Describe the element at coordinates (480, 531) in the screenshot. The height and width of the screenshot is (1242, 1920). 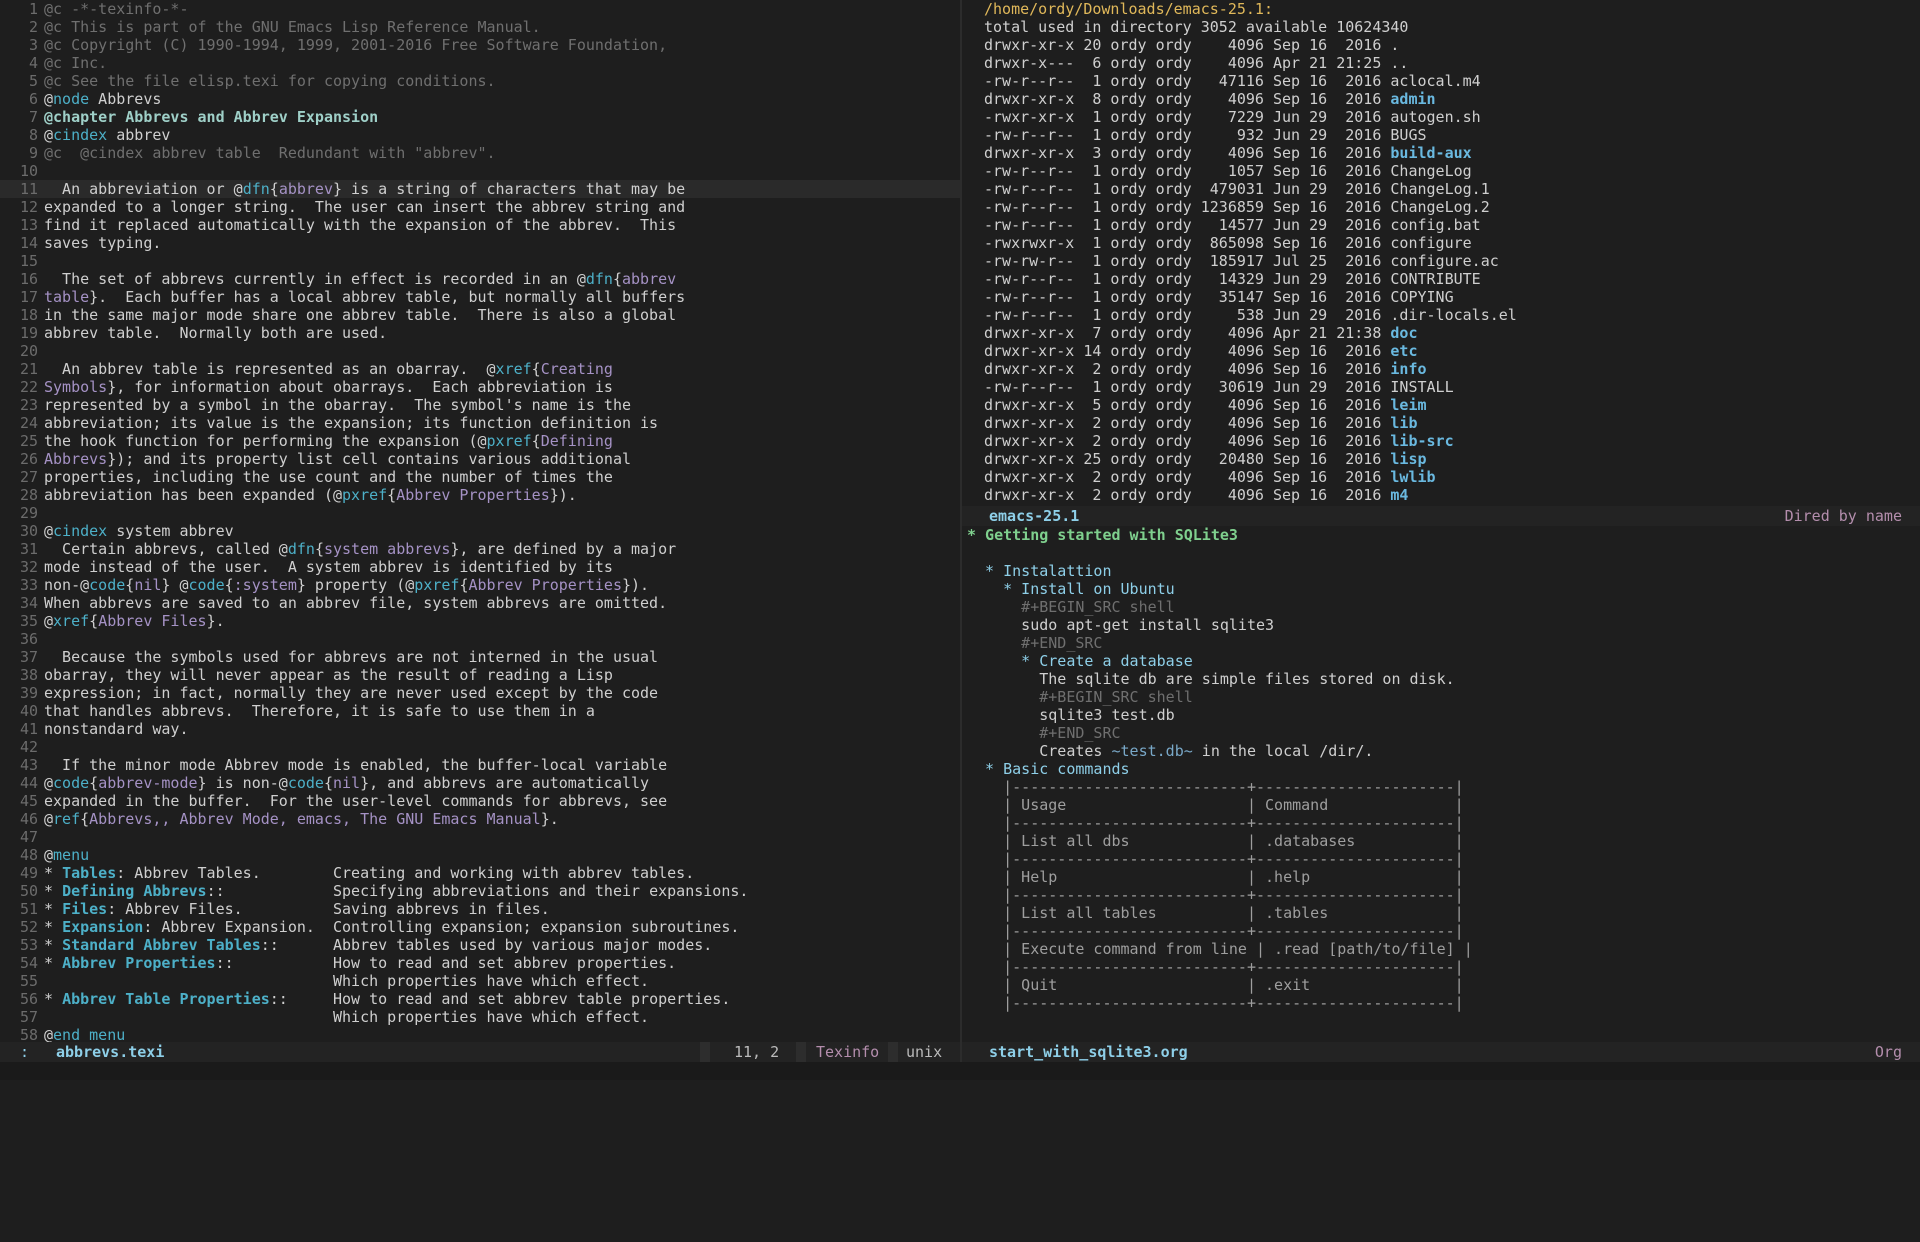
I see `code-line: 30 @cindex system abbrev` at that location.